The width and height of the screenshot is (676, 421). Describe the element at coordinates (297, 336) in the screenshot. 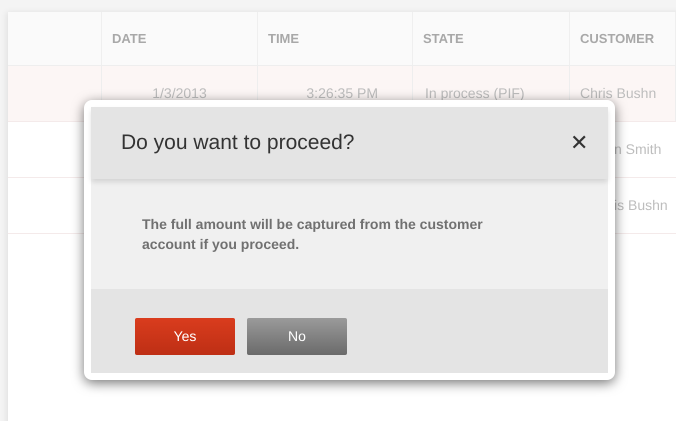

I see `no-button: No` at that location.